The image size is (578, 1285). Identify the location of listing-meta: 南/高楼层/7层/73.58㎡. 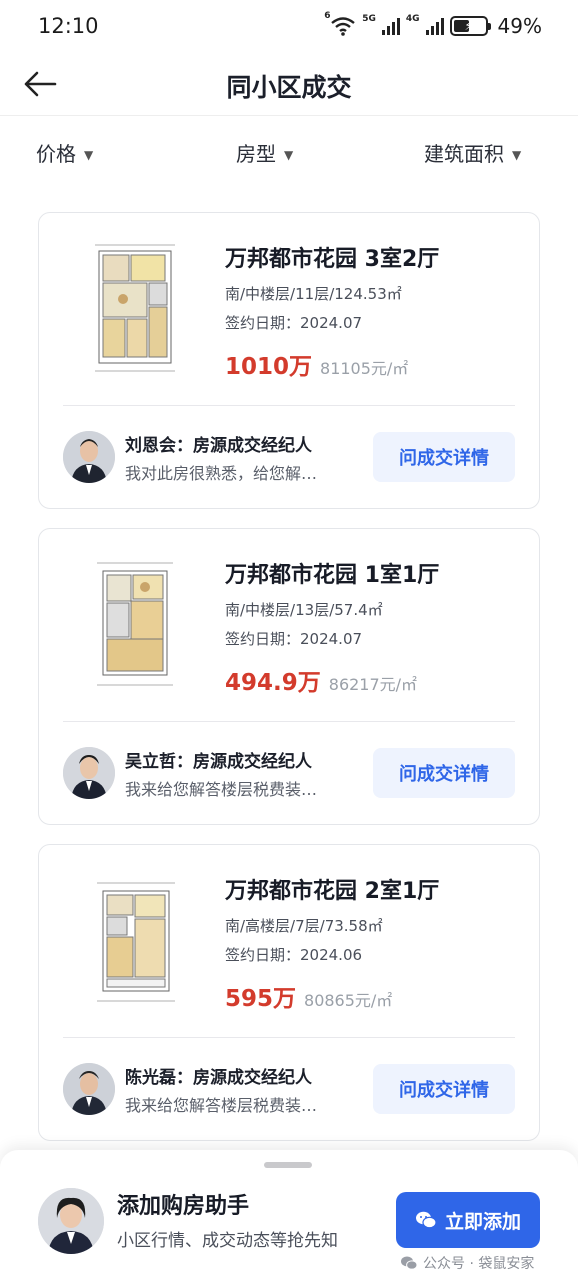
(304, 926).